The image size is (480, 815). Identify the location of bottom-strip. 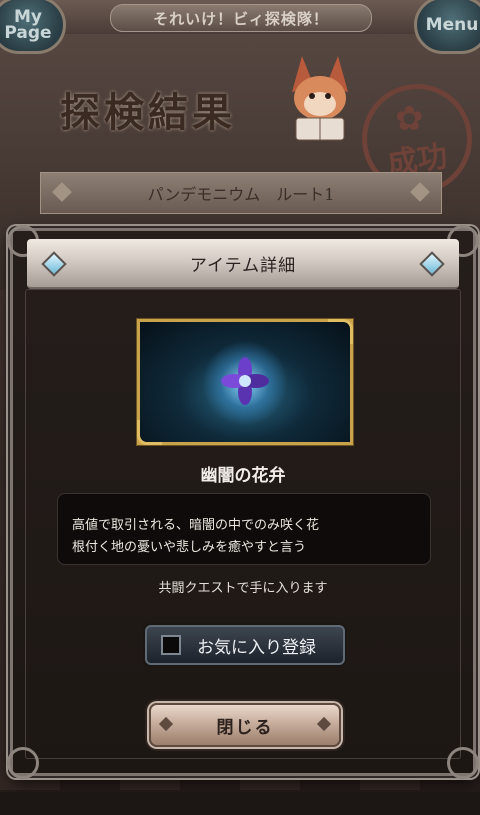
(240, 803).